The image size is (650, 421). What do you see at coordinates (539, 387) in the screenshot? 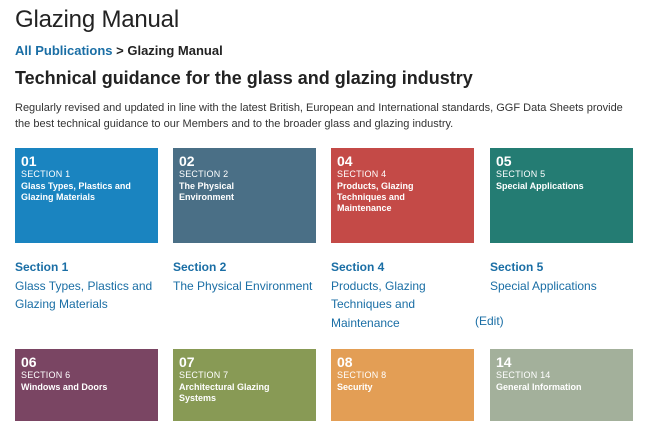
I see `tile-title: General Information` at bounding box center [539, 387].